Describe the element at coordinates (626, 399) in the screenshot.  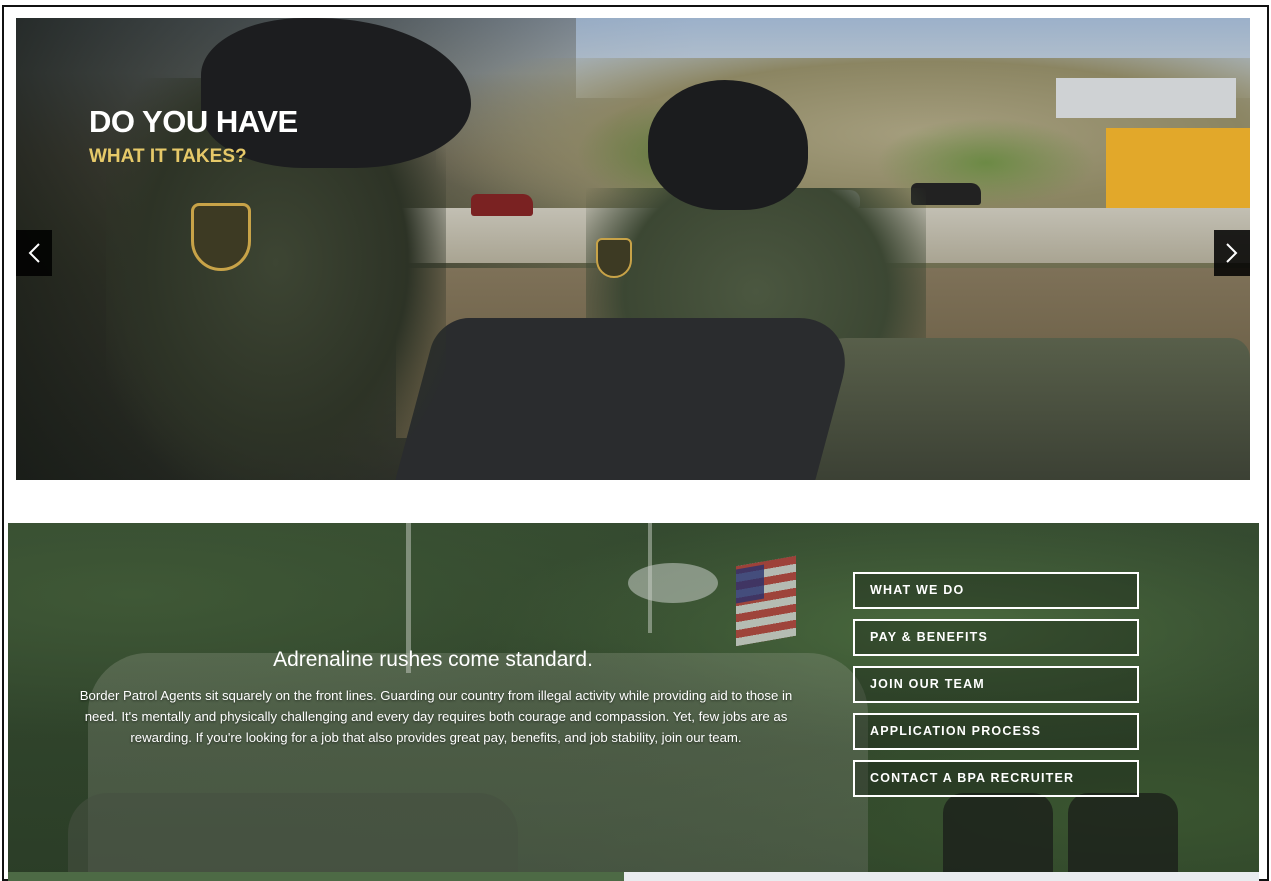
I see `hero-image-atv-fender` at that location.